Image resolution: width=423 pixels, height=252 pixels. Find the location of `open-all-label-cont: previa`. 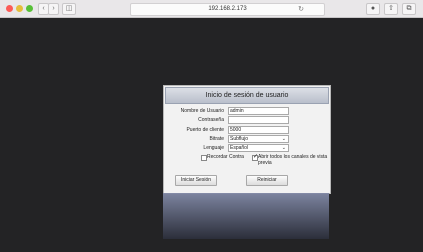

open-all-label-cont: previa is located at coordinates (265, 163).